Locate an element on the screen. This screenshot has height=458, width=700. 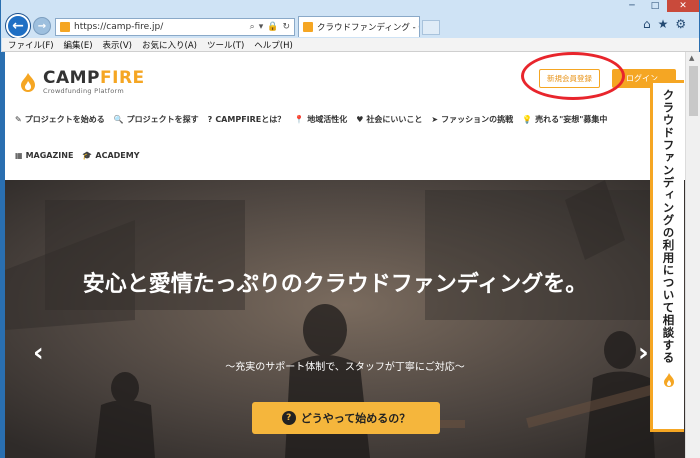
lightbulb-icon: 💡 is located at coordinates (527, 119).